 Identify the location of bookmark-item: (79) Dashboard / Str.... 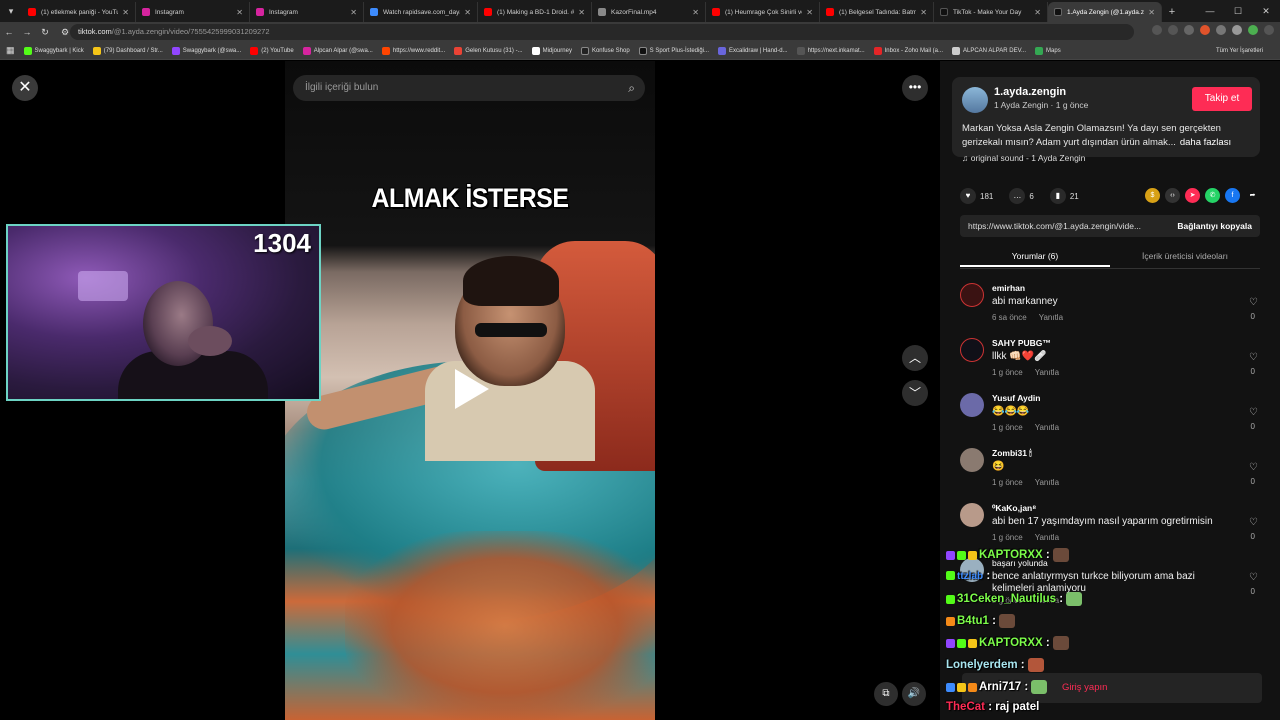
(127, 50).